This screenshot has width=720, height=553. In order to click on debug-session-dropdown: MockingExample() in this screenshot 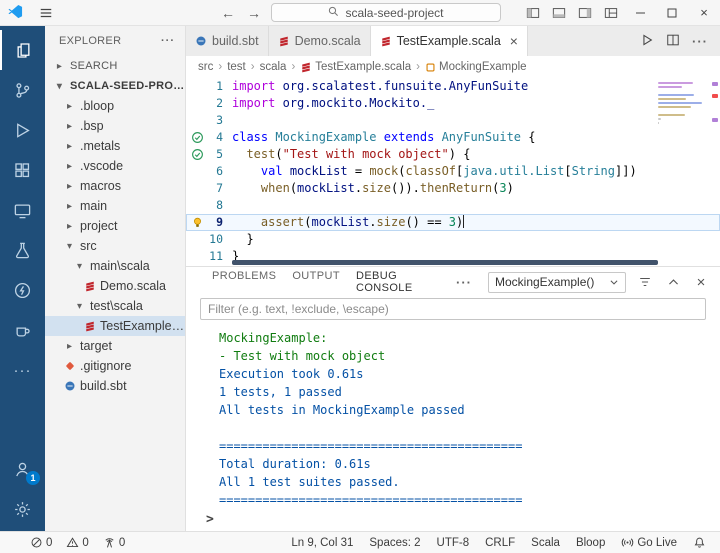, I will do `click(557, 282)`.